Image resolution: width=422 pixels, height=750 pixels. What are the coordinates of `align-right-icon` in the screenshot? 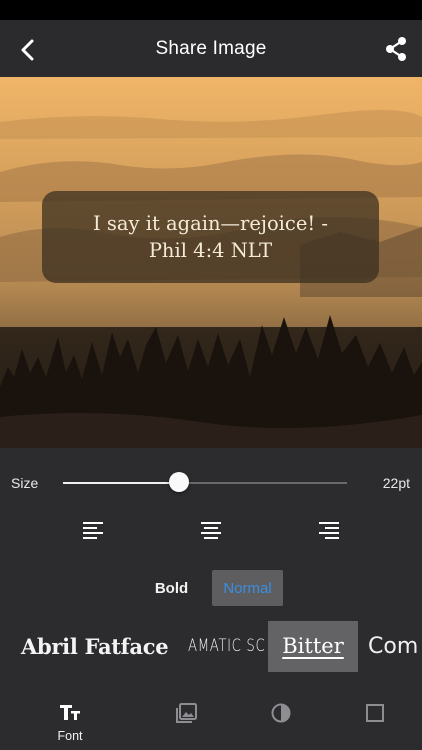 It's located at (329, 530).